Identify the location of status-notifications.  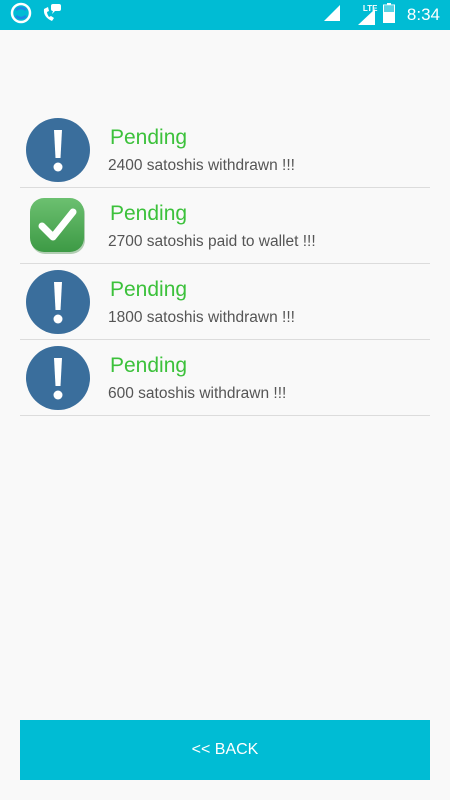
(36, 15).